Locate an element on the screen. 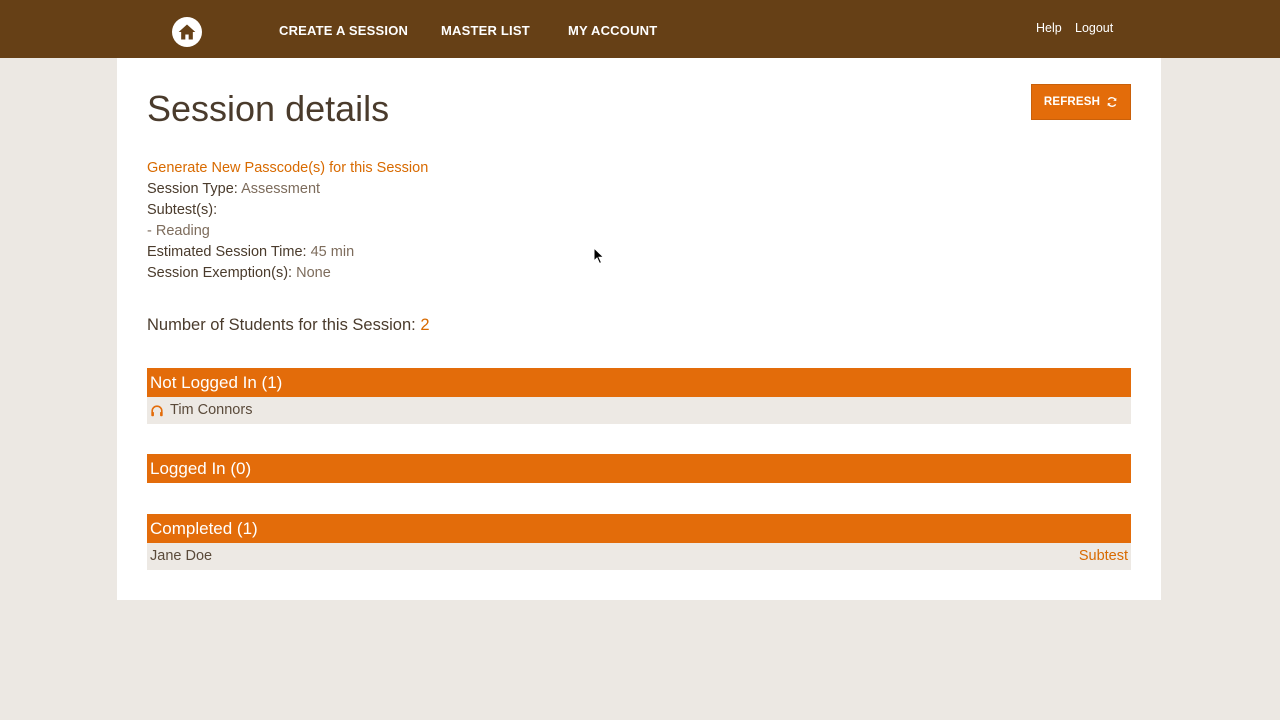 Image resolution: width=1280 pixels, height=720 pixels. logout-link: Logout is located at coordinates (1094, 28).